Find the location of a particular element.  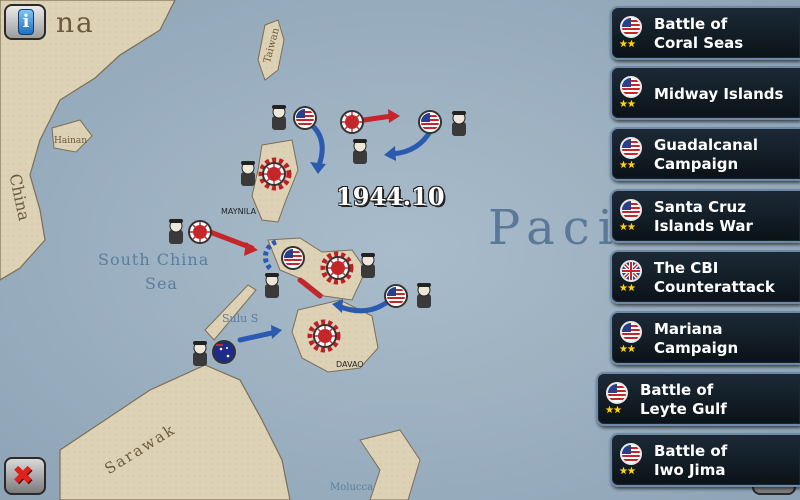

close-icon: ✖ is located at coordinates (23, 476).